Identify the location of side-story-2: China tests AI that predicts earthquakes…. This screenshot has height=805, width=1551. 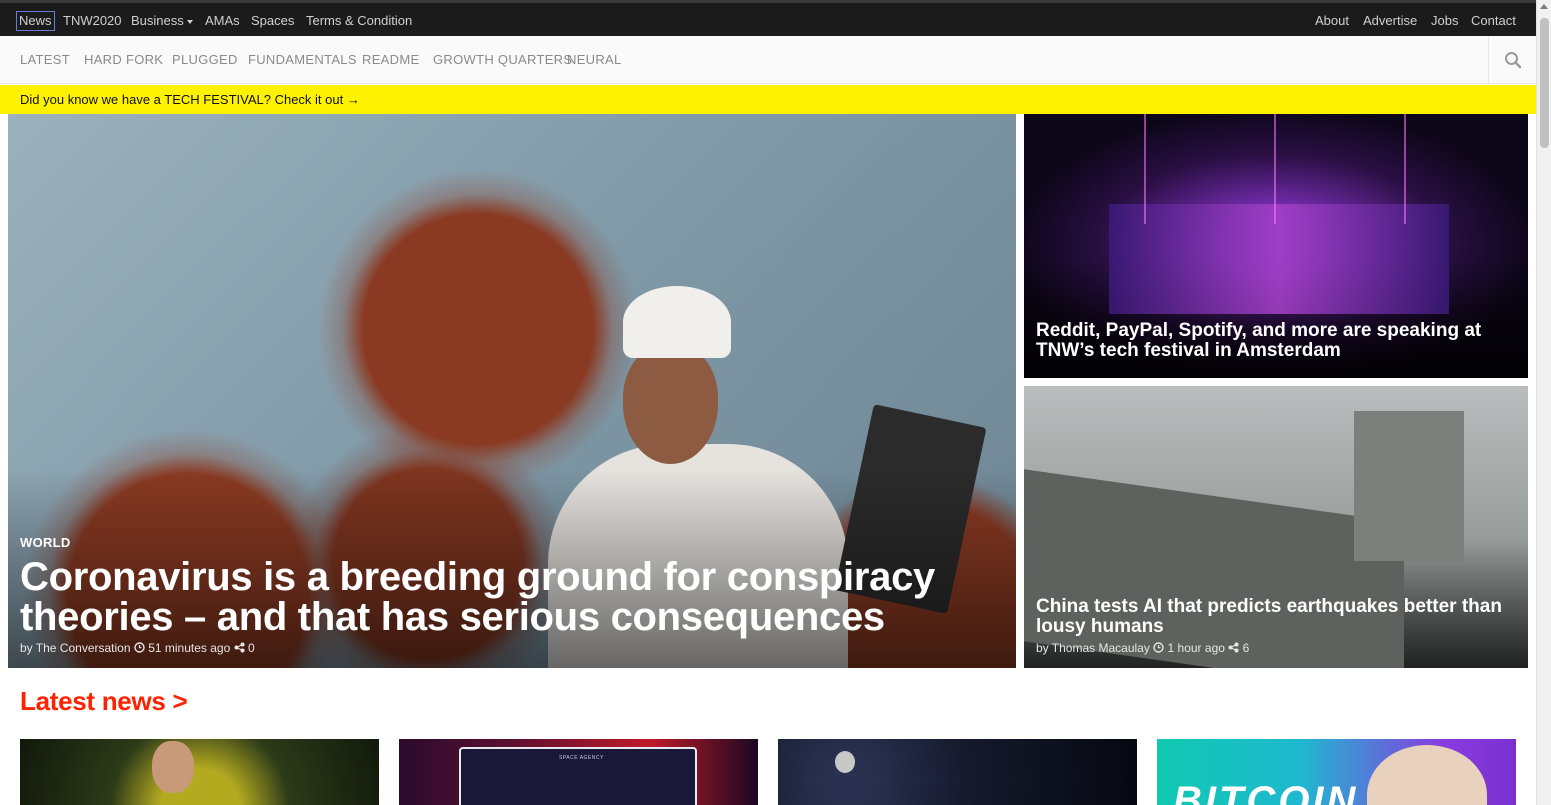
(1276, 527).